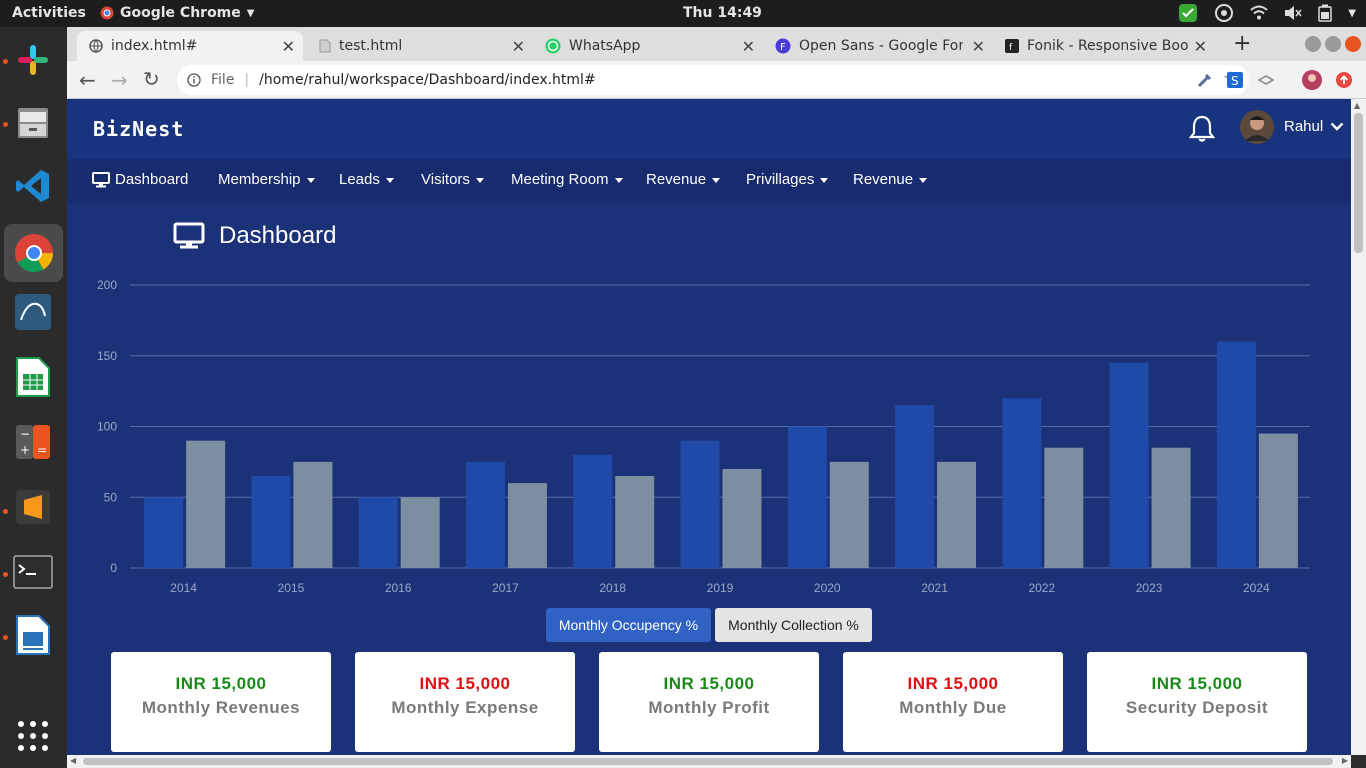 This screenshot has height=768, width=1366. What do you see at coordinates (722, 13) in the screenshot?
I see `clock: Thu 14:49` at bounding box center [722, 13].